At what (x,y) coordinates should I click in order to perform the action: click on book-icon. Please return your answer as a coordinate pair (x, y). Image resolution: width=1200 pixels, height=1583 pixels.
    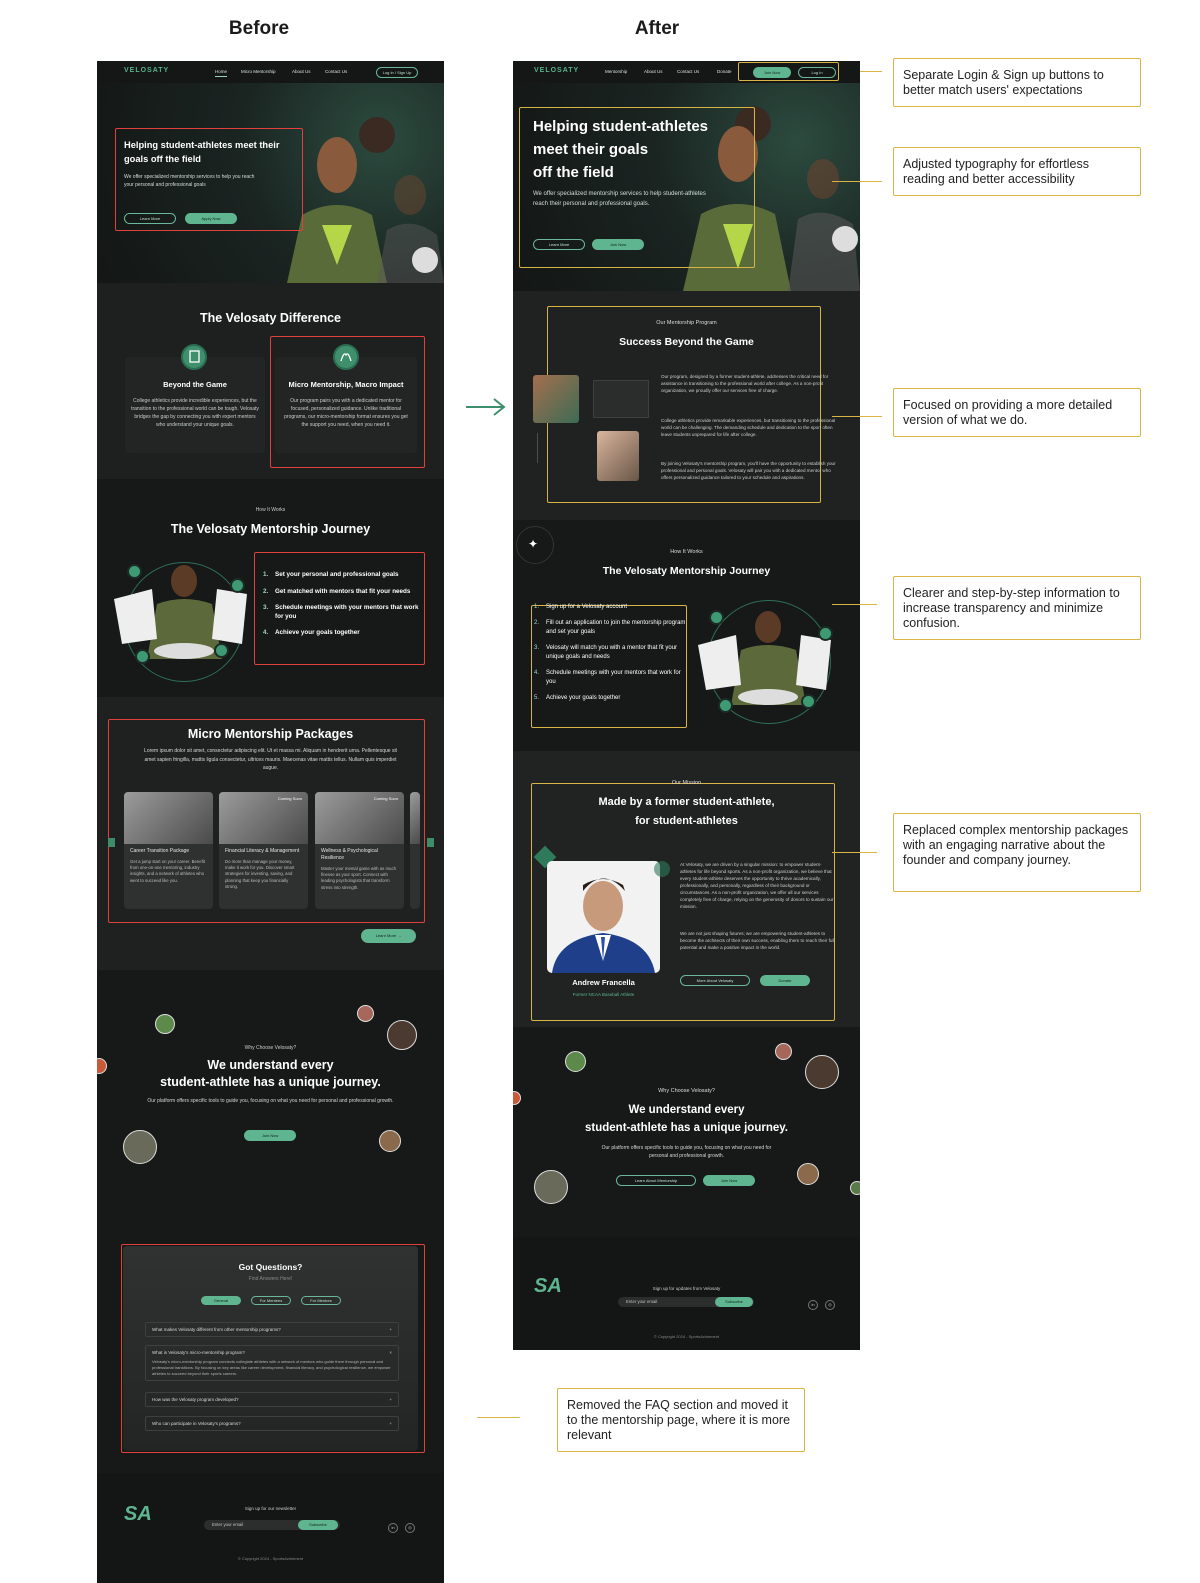
    Looking at the image, I should click on (194, 357).